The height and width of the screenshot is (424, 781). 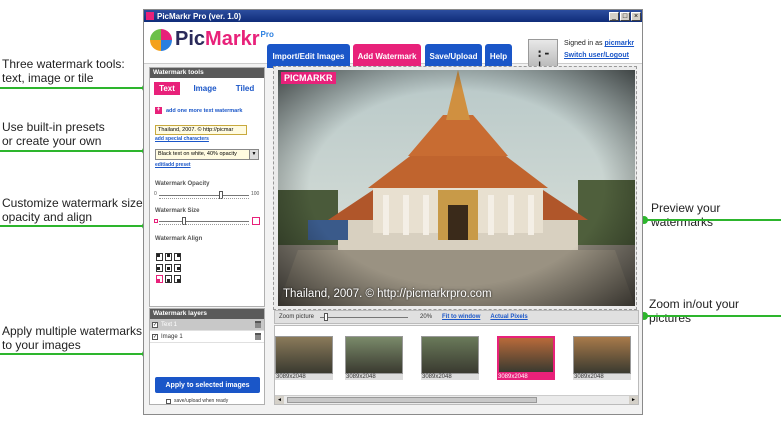 I want to click on callout-zoom-connector, so click(x=712, y=316).